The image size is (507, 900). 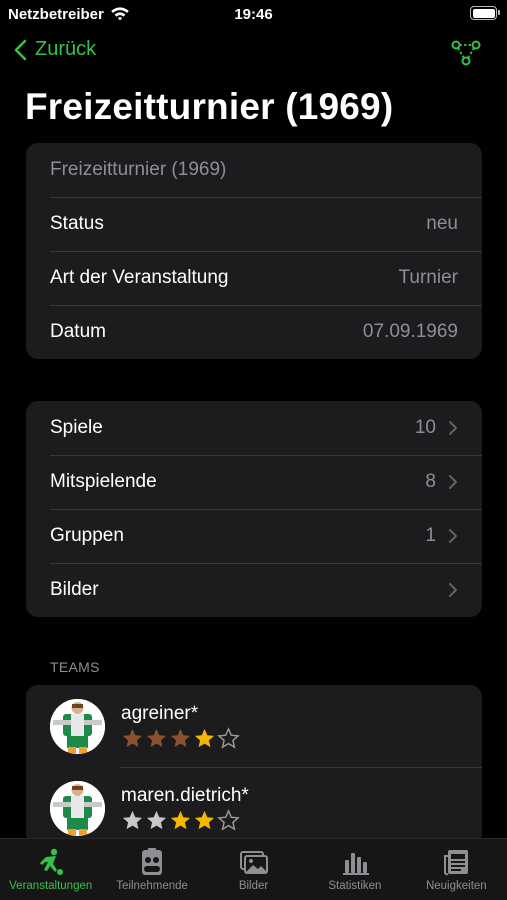 What do you see at coordinates (456, 863) in the screenshot?
I see `newspaper-icon` at bounding box center [456, 863].